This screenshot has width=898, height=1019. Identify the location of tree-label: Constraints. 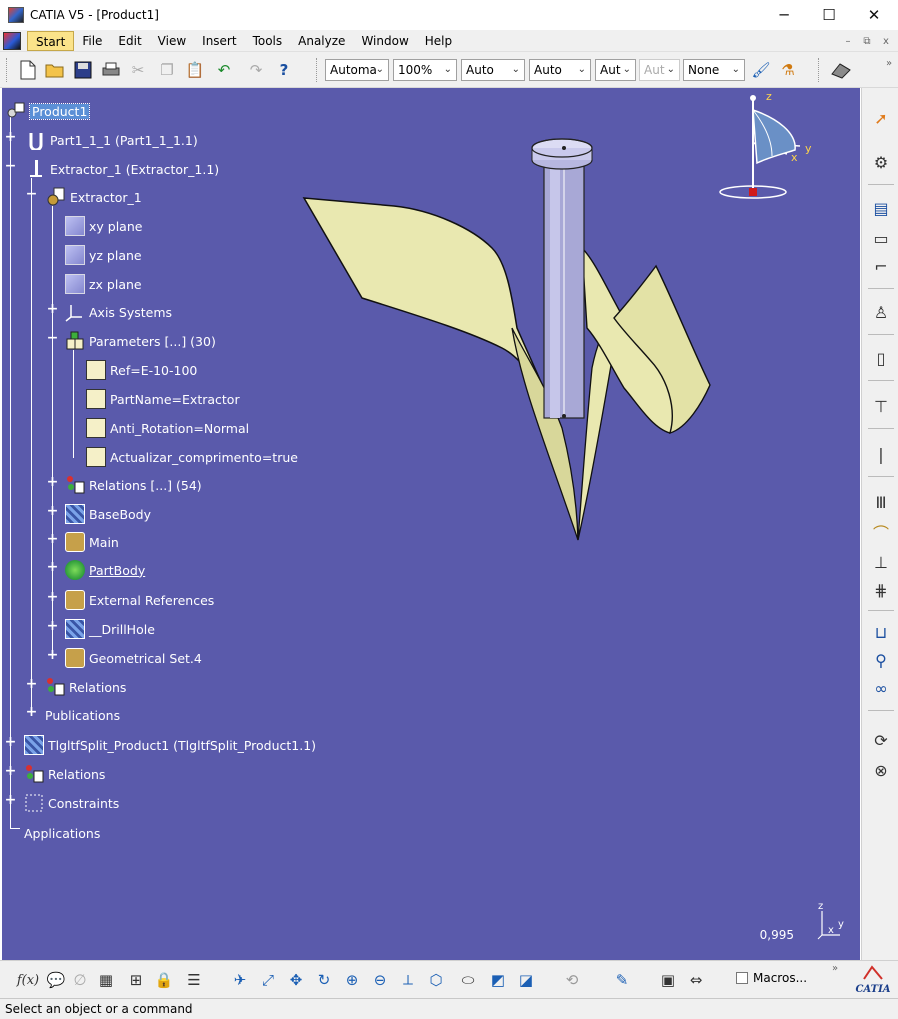
(83, 803).